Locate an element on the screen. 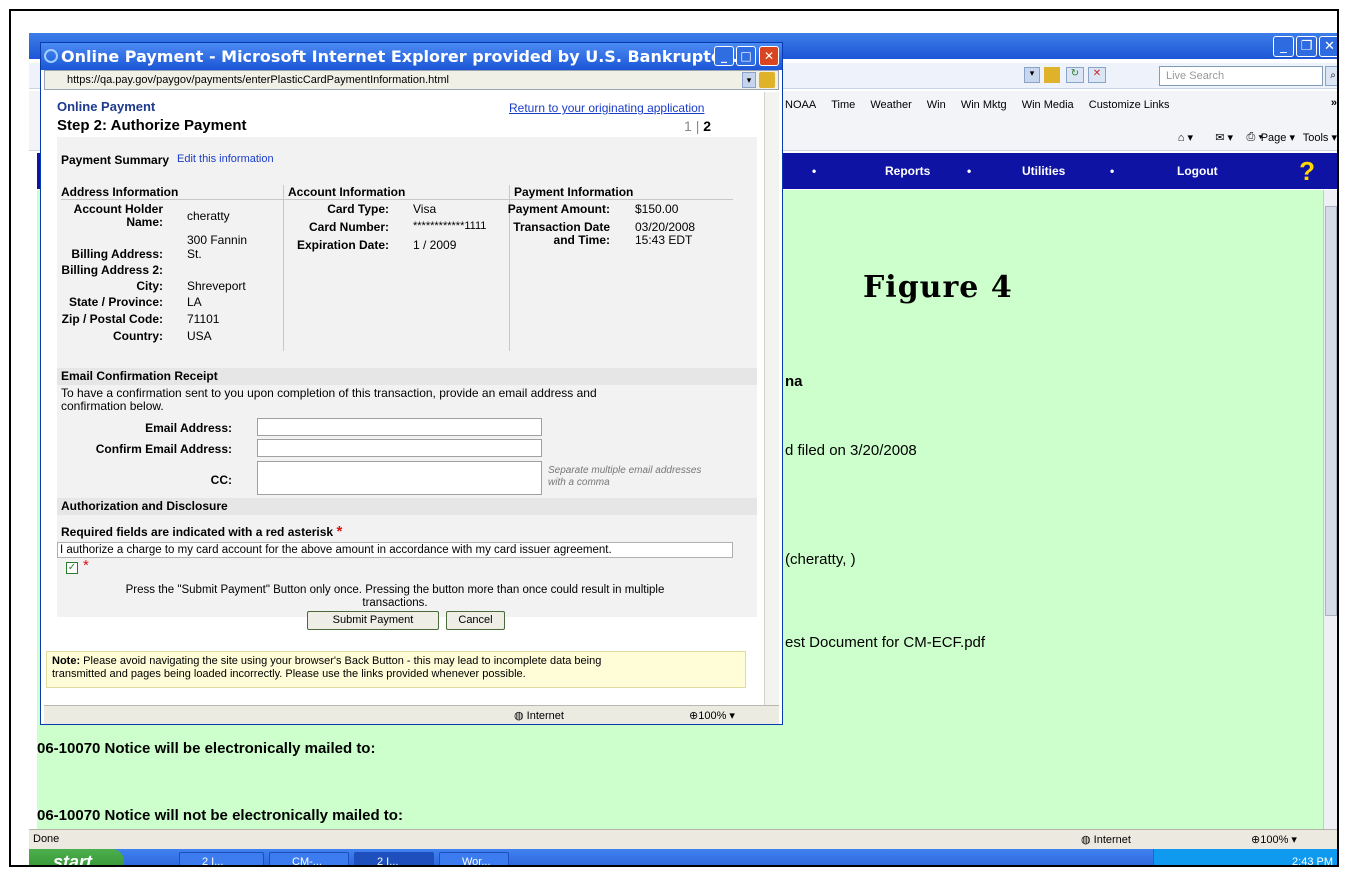 The image size is (1348, 875). step-indicator: 1 | 2 is located at coordinates (698, 126).